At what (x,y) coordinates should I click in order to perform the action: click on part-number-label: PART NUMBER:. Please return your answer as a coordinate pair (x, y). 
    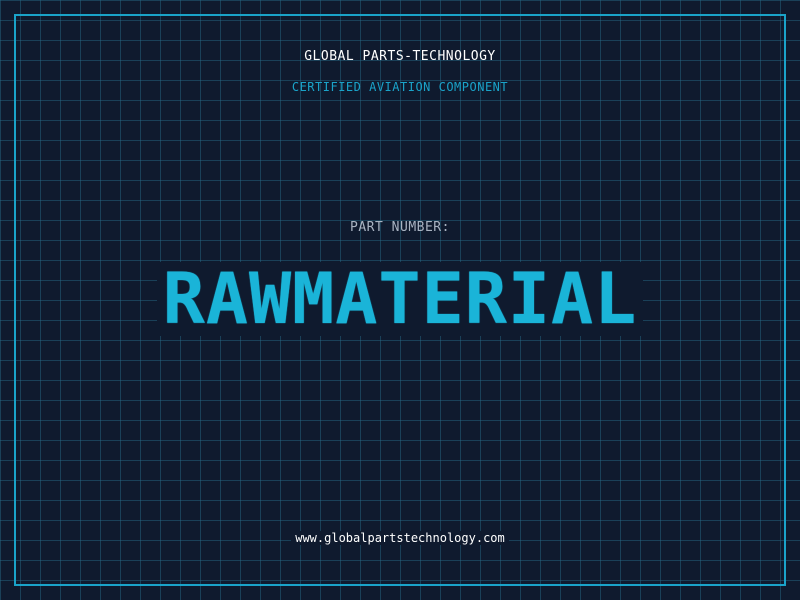
    Looking at the image, I should click on (400, 227).